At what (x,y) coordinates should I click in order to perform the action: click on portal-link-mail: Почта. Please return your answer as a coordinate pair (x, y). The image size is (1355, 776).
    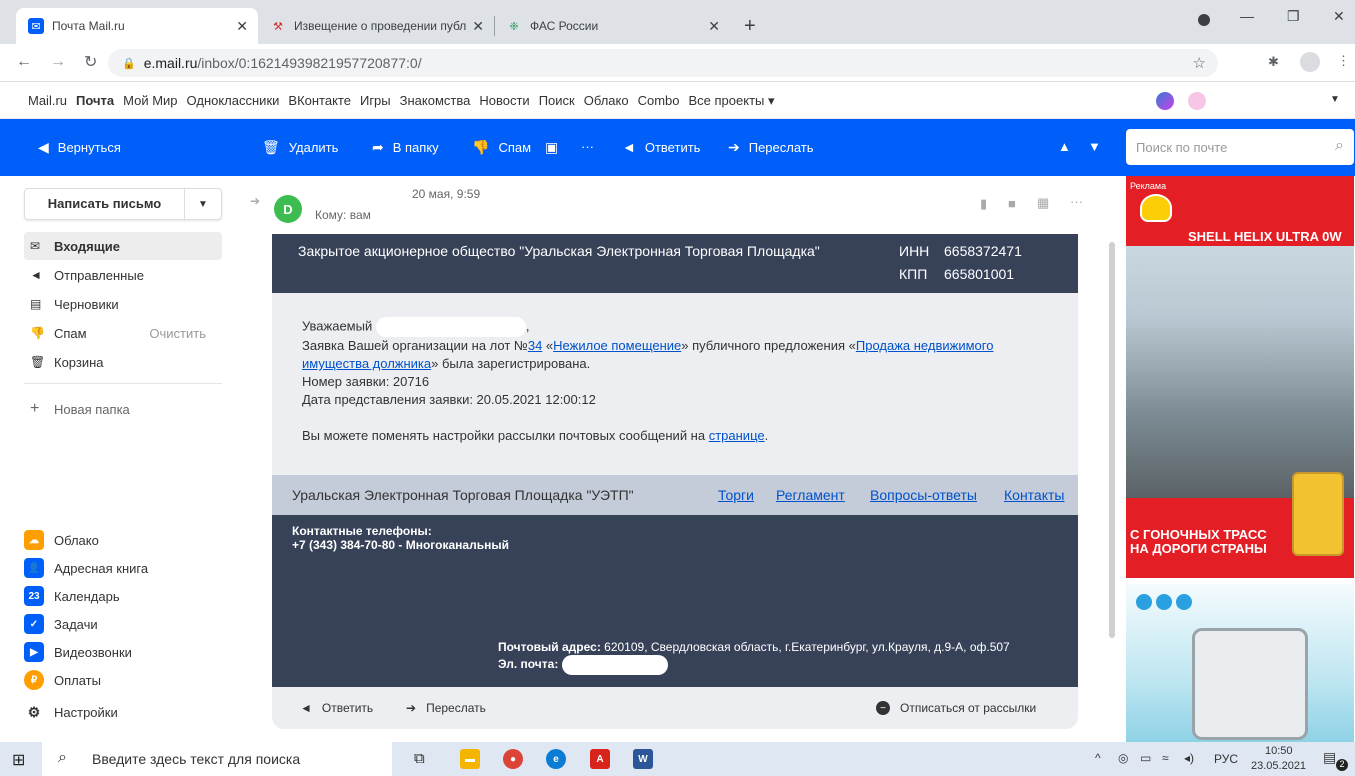
    Looking at the image, I should click on (95, 100).